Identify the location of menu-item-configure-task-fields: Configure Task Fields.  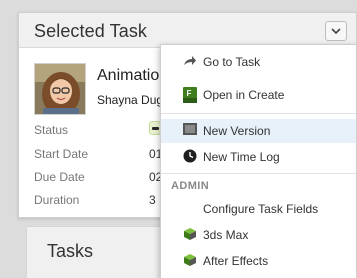
(258, 209).